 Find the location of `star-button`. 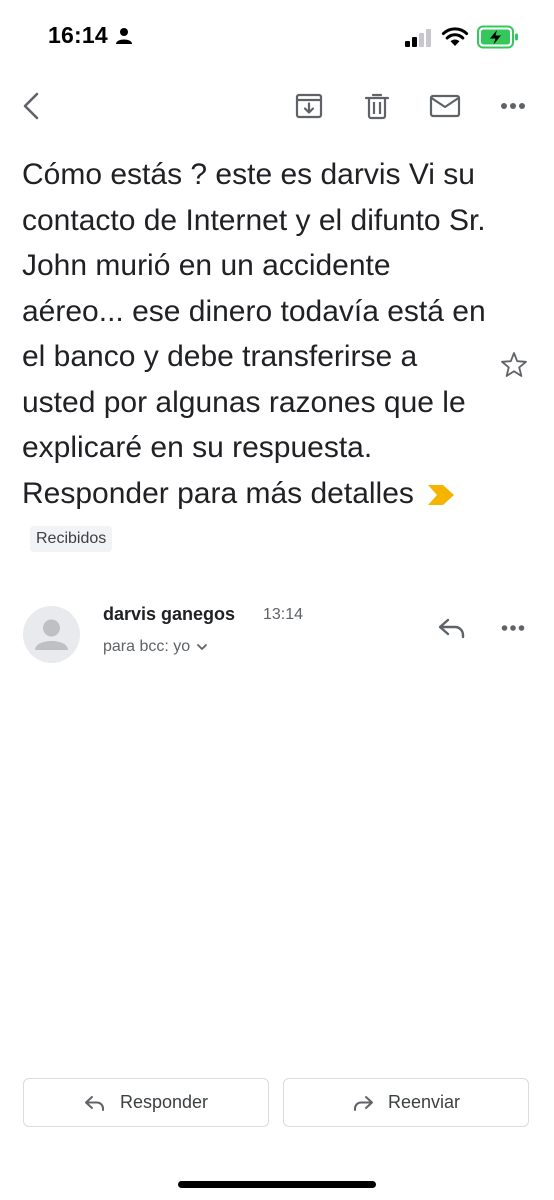

star-button is located at coordinates (514, 365).